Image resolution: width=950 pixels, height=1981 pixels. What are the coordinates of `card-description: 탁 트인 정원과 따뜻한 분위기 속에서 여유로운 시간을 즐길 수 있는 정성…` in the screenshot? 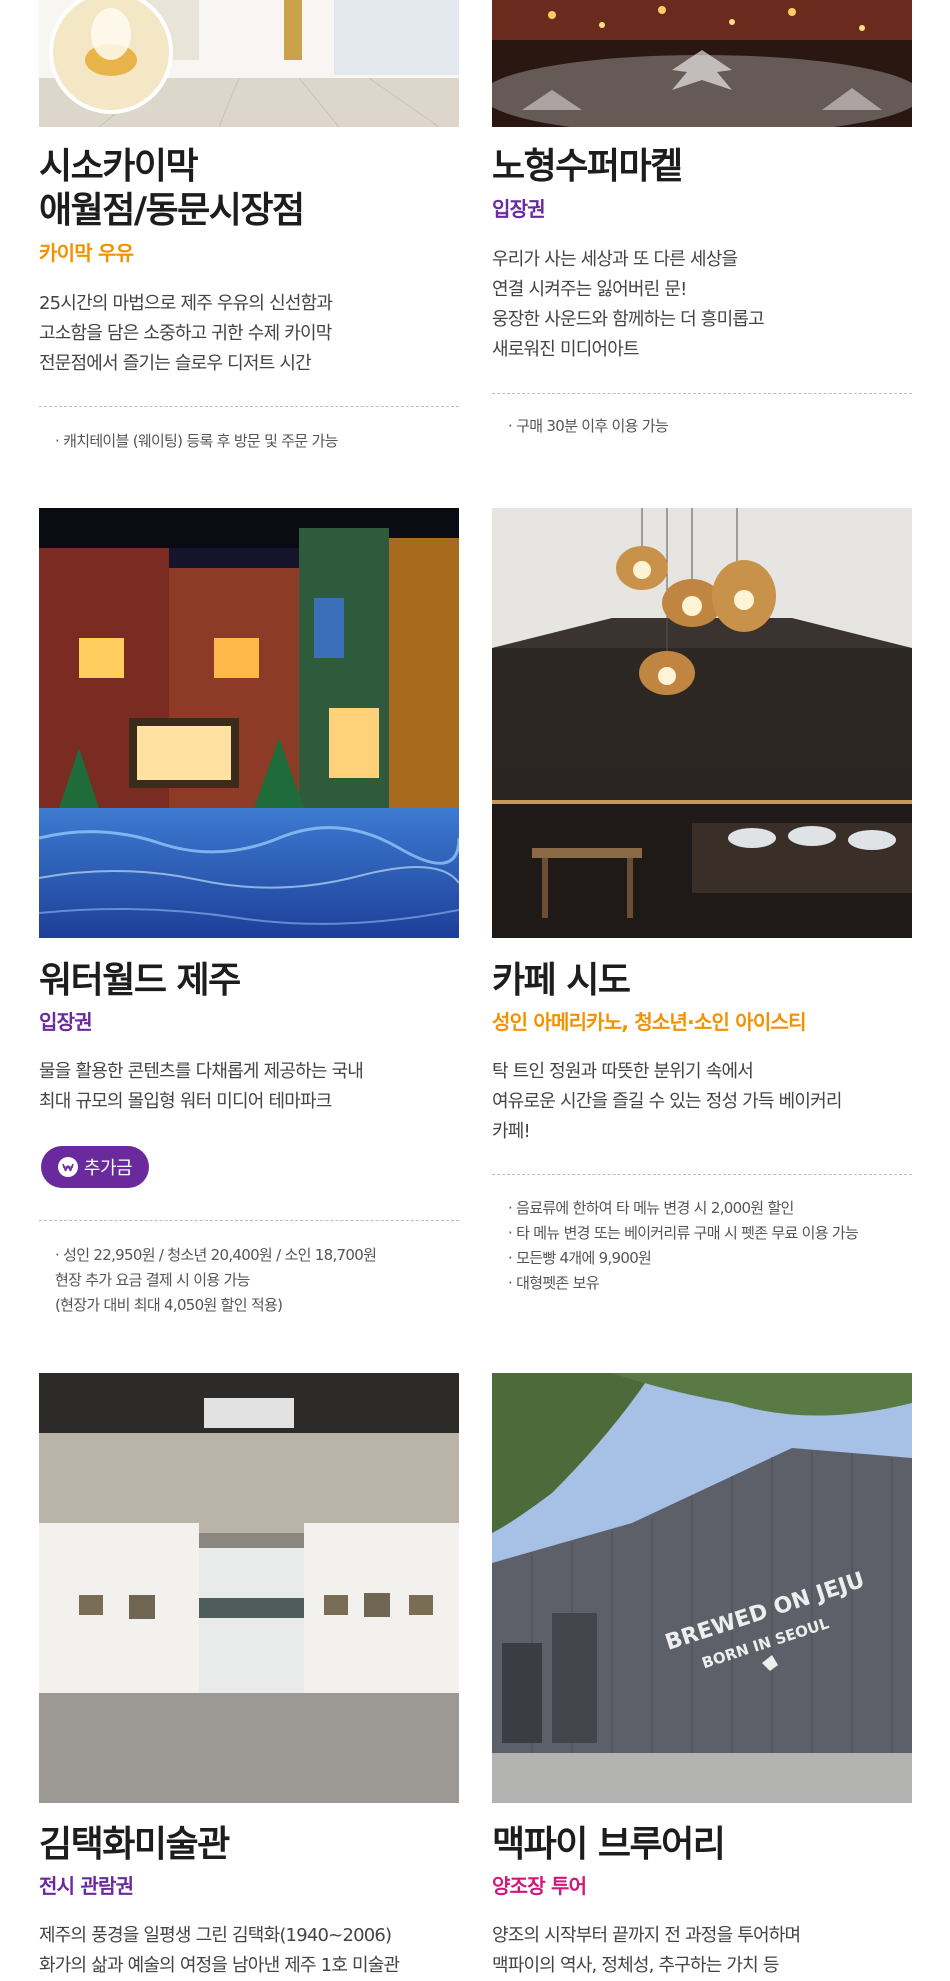 It's located at (667, 1101).